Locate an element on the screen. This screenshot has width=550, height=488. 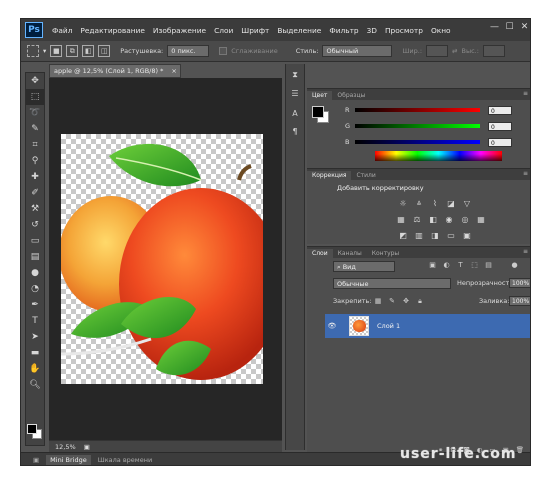
eyedropper-tool-icon: ⚲ is located at coordinates (35, 161).